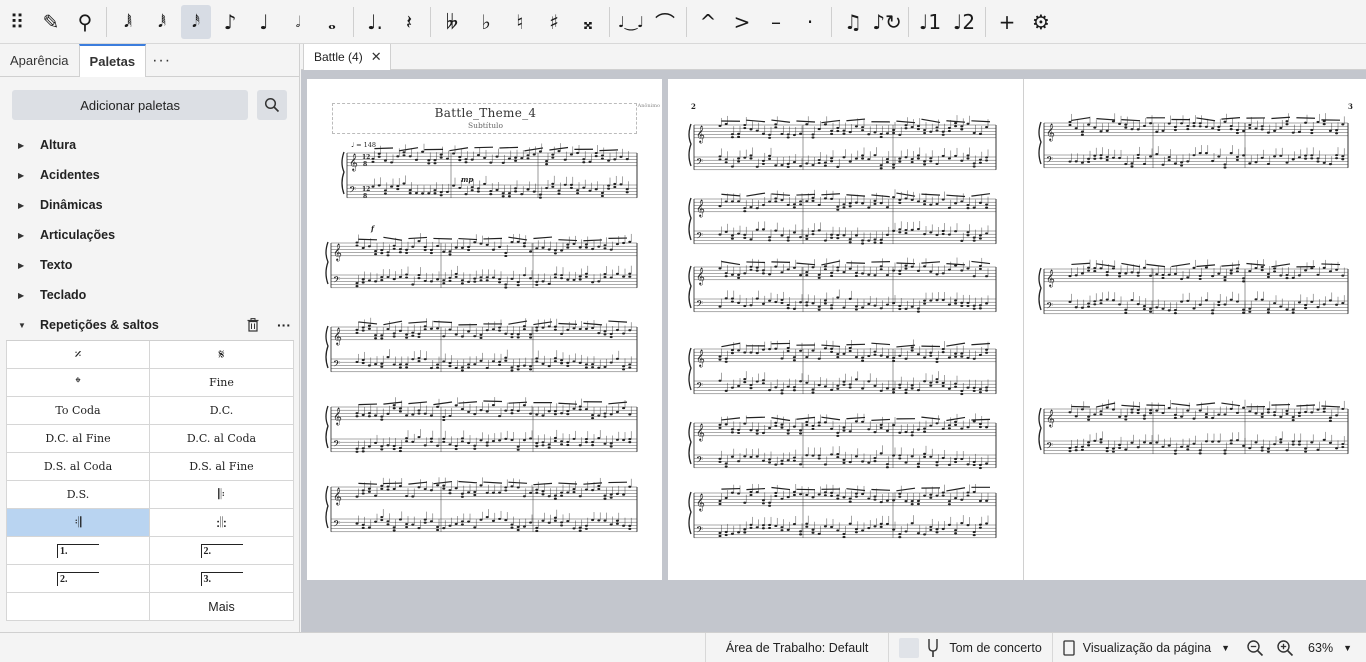 The height and width of the screenshot is (662, 1366). Describe the element at coordinates (631, 22) in the screenshot. I see `tie-icon: ♩‿♩` at that location.